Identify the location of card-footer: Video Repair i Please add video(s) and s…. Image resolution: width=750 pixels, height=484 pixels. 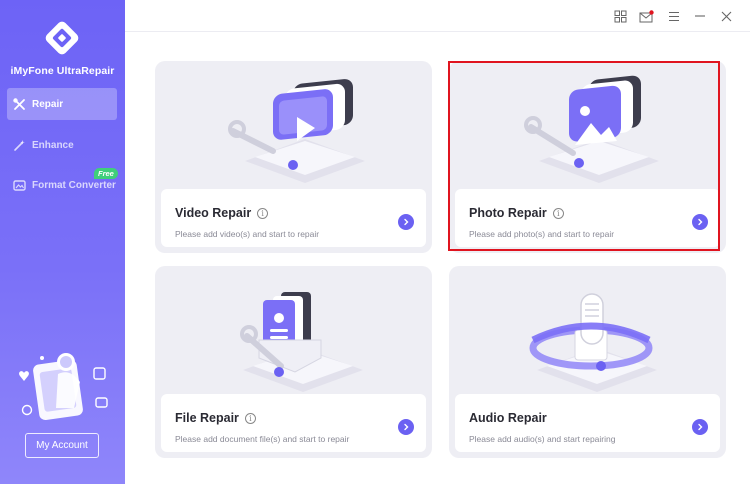
(293, 218).